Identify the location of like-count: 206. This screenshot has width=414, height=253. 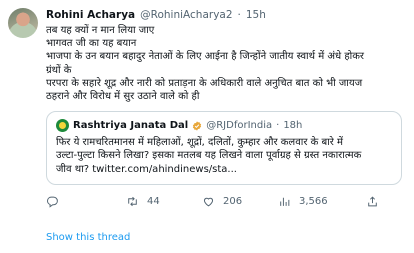
(233, 201).